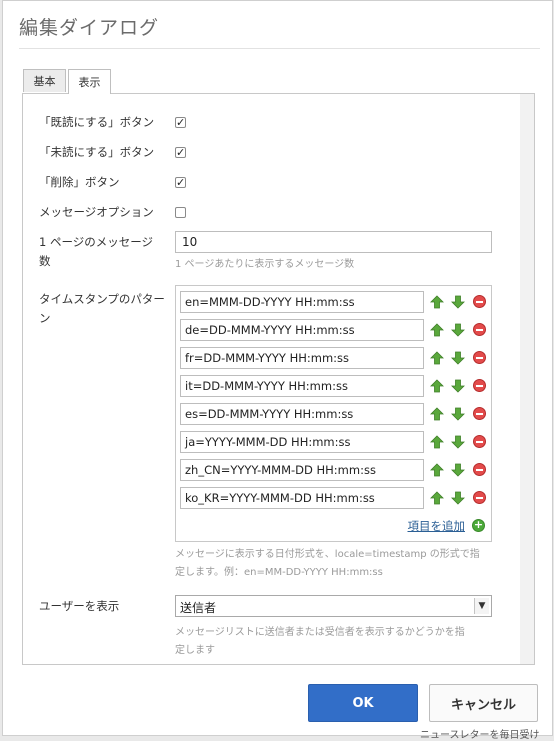 Image resolution: width=554 pixels, height=741 pixels. I want to click on show-user-selected-value: 送信者, so click(198, 608).